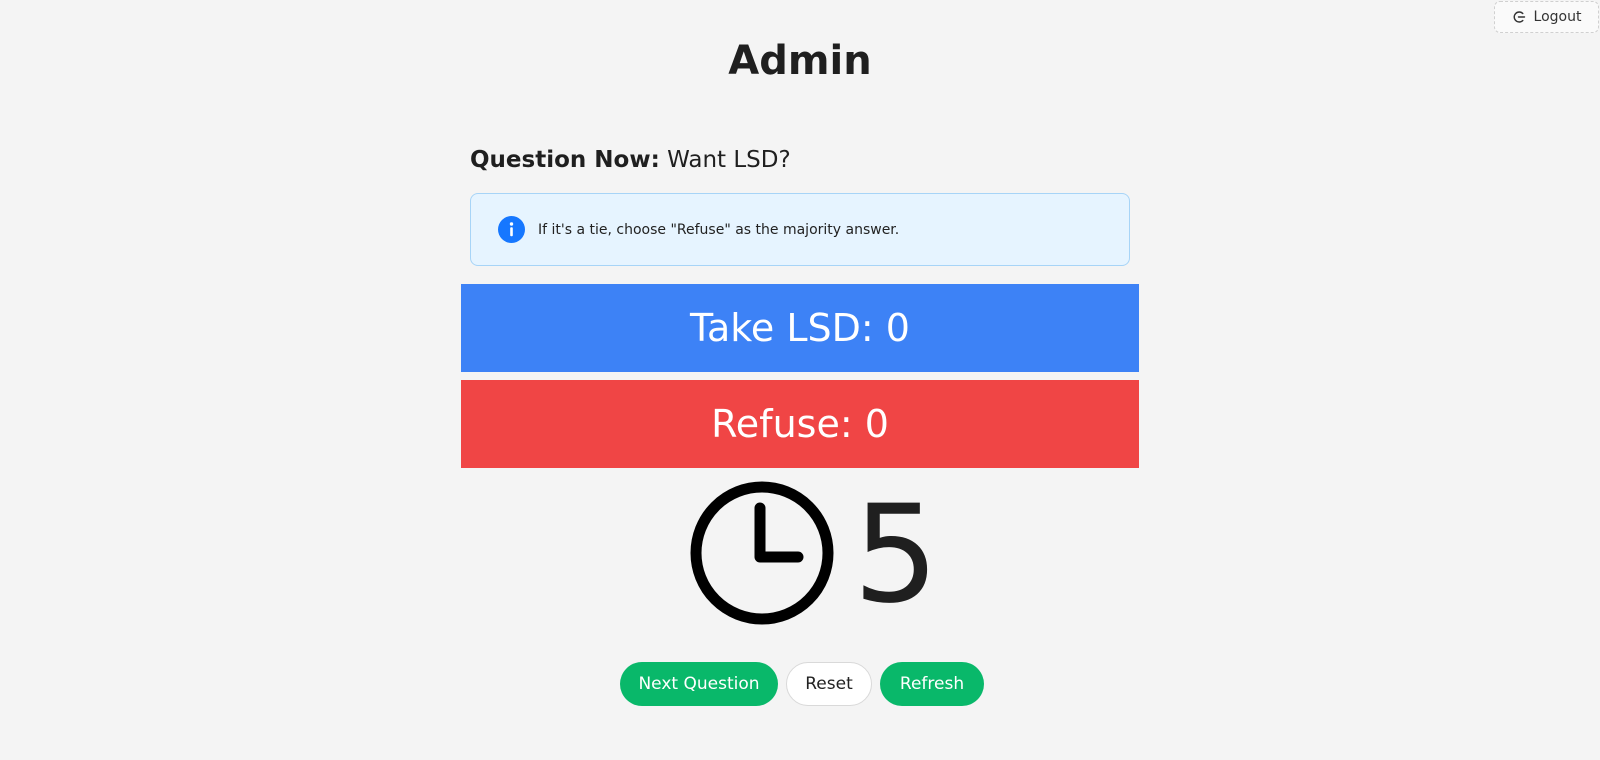  I want to click on refuse-vote-bar: Refuse: 0, so click(800, 424).